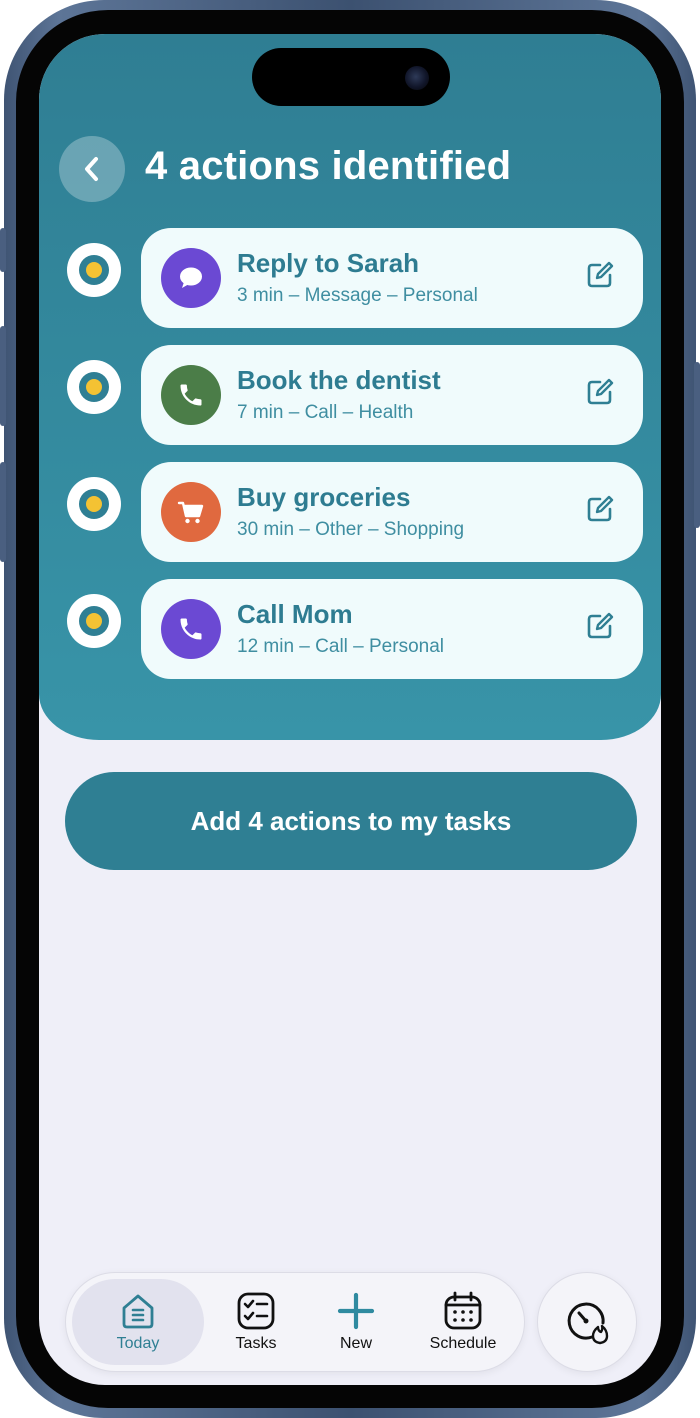 The image size is (700, 1418). Describe the element at coordinates (340, 646) in the screenshot. I see `action-meta: 12 min – Call – Personal` at that location.